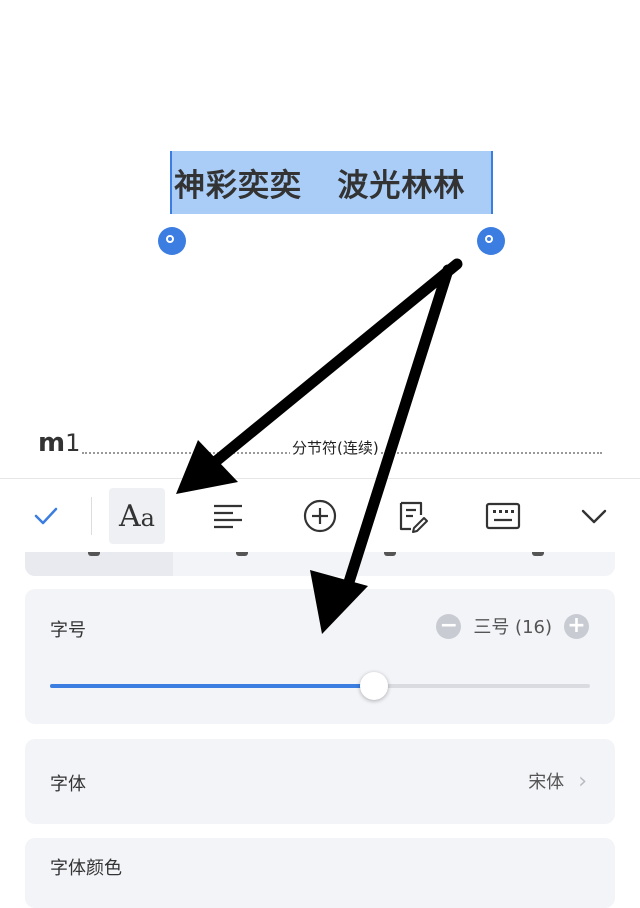 The width and height of the screenshot is (640, 908). I want to click on style-tab-active, so click(99, 564).